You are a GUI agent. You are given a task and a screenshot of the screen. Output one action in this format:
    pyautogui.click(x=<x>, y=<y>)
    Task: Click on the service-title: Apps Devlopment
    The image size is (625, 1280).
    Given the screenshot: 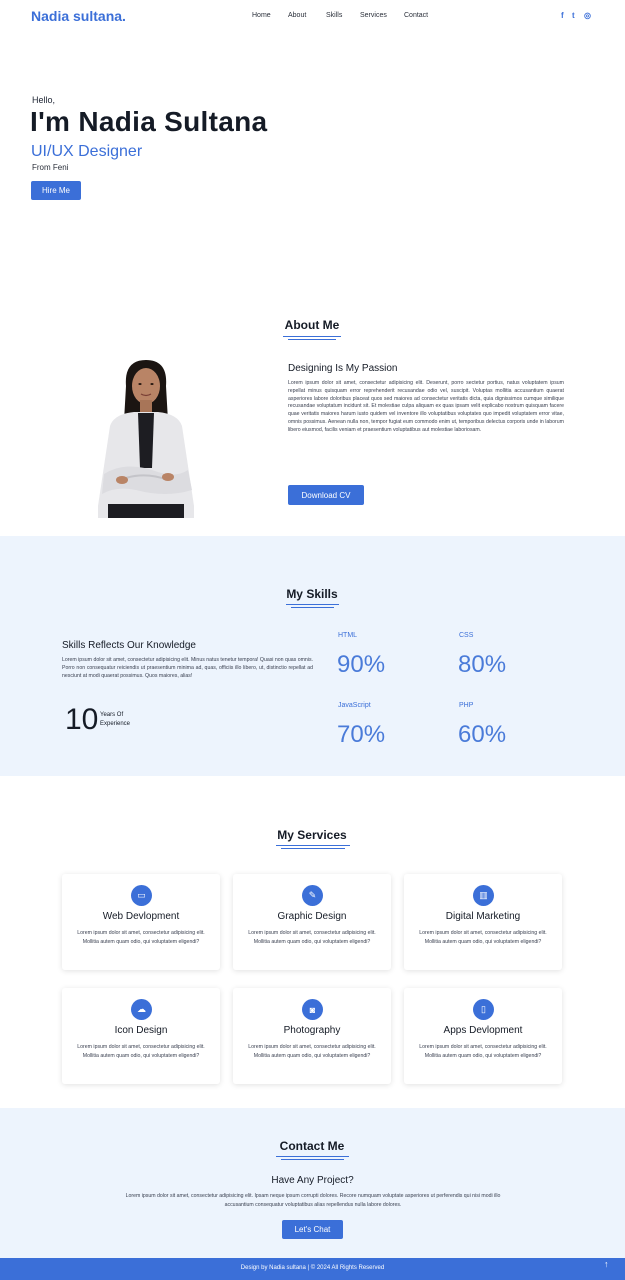 What is the action you would take?
    pyautogui.click(x=483, y=1030)
    